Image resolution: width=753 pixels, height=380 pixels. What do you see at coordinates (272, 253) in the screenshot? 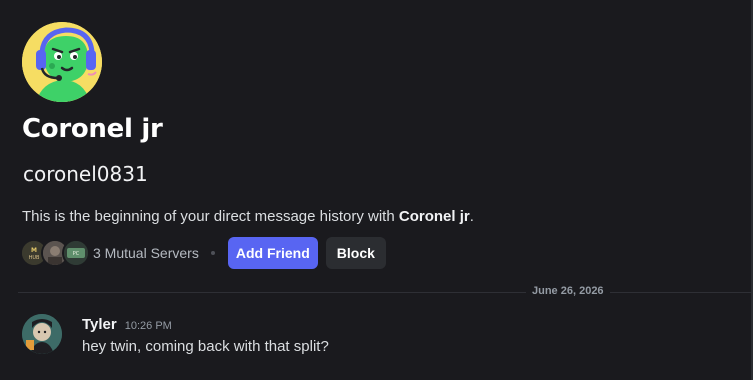
I see `add-friend-button: Add Friend` at bounding box center [272, 253].